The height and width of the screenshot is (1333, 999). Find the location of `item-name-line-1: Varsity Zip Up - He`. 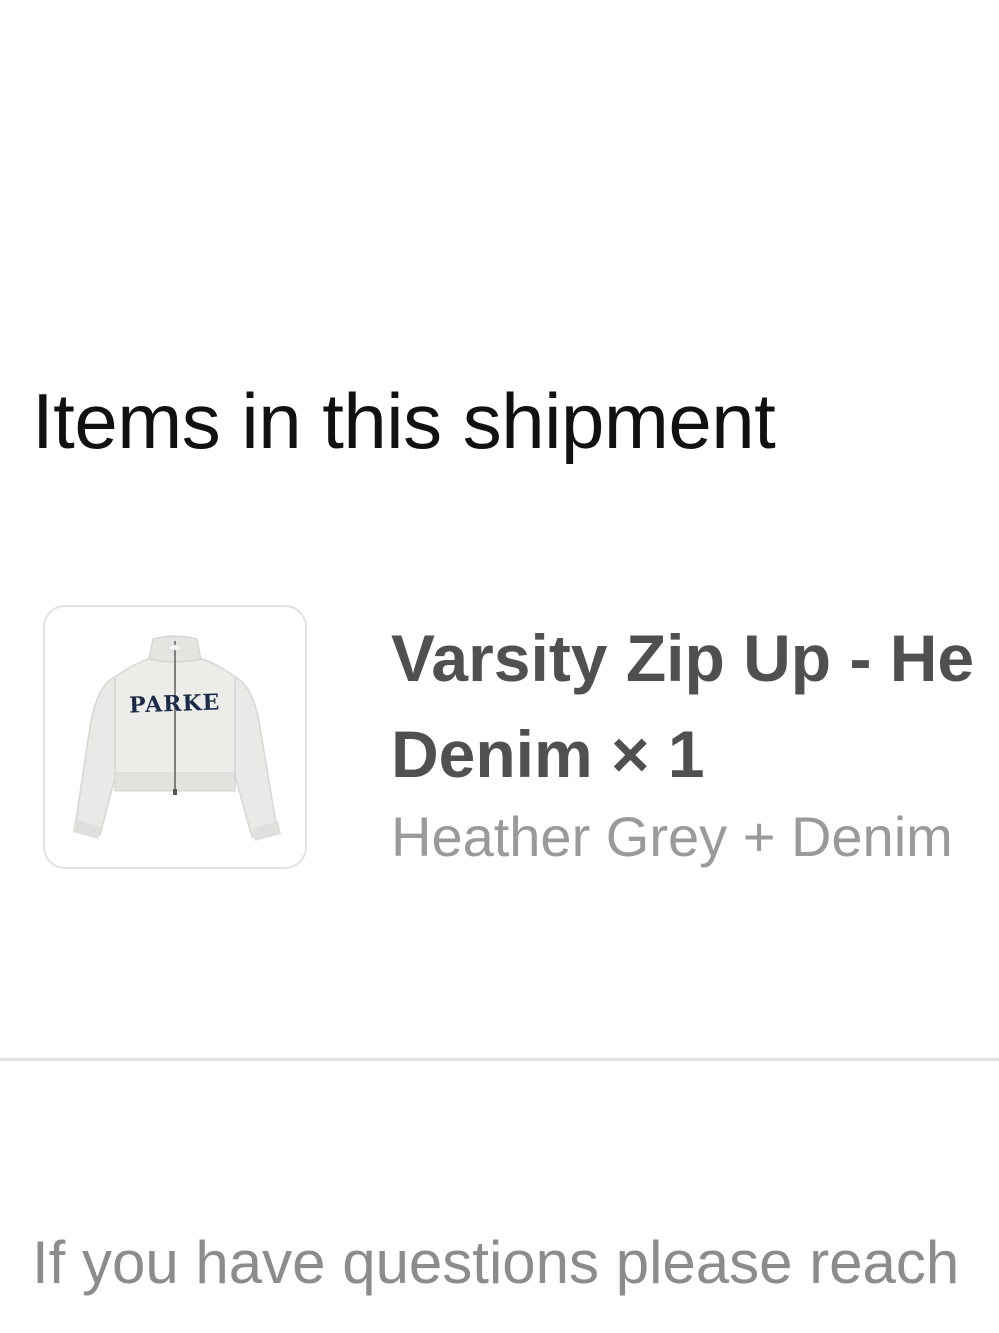

item-name-line-1: Varsity Zip Up - He is located at coordinates (695, 658).